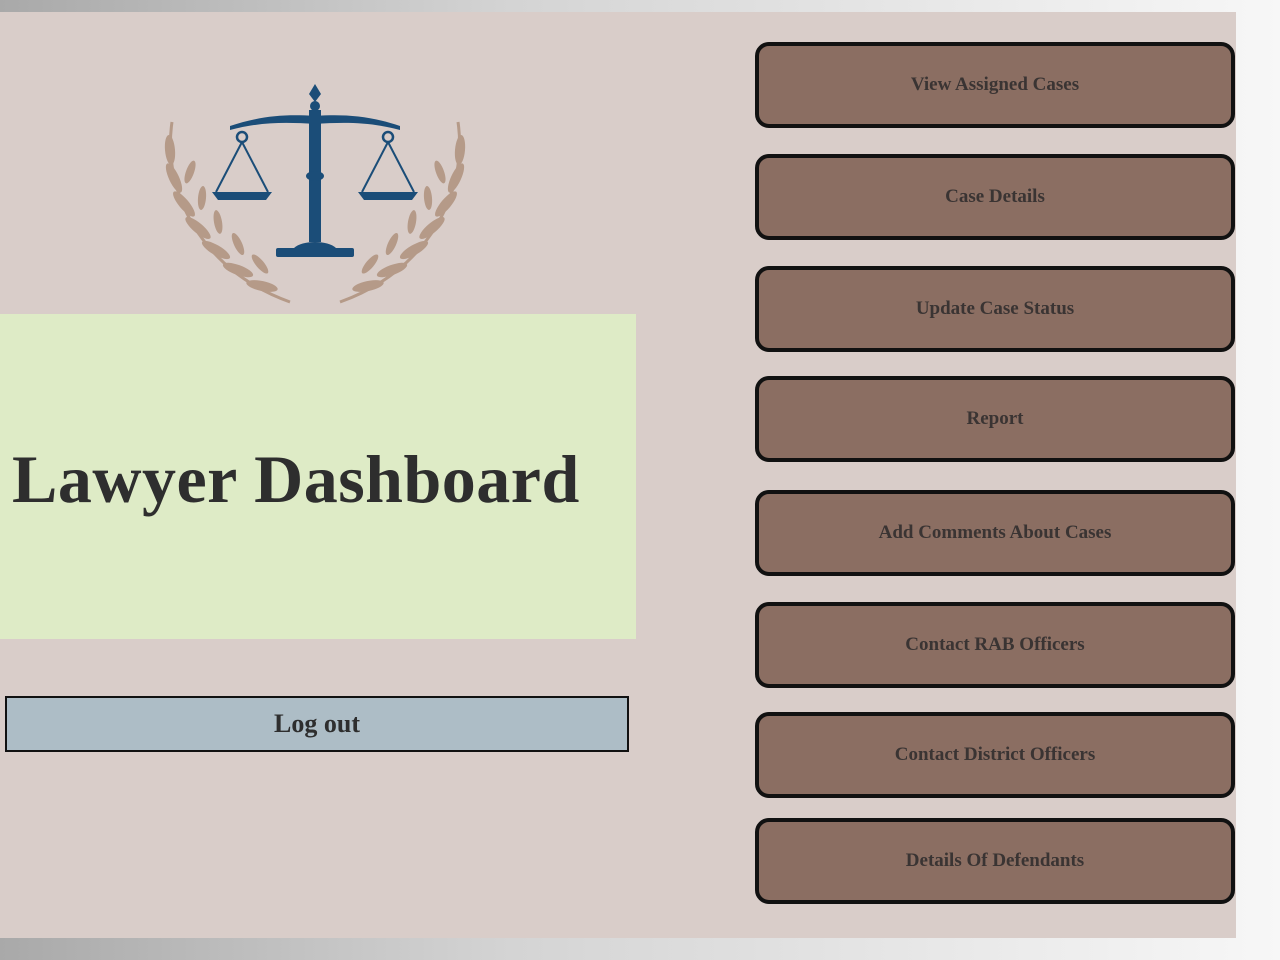  What do you see at coordinates (296, 479) in the screenshot?
I see `page-title: Lawyer Dashboard` at bounding box center [296, 479].